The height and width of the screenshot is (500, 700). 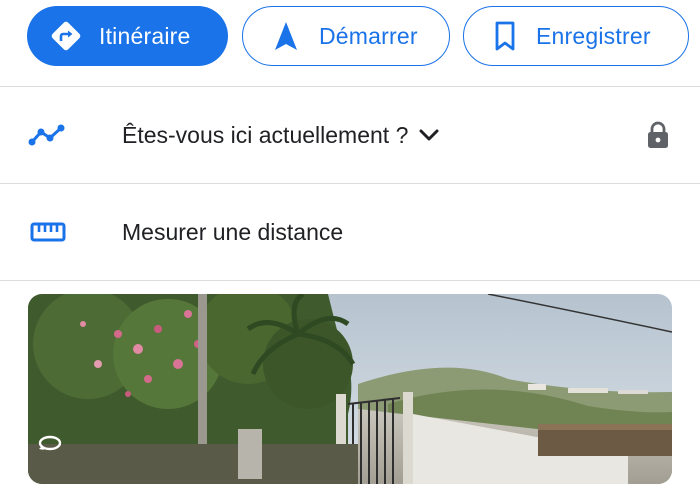 I want to click on timeline-icon, so click(x=48, y=135).